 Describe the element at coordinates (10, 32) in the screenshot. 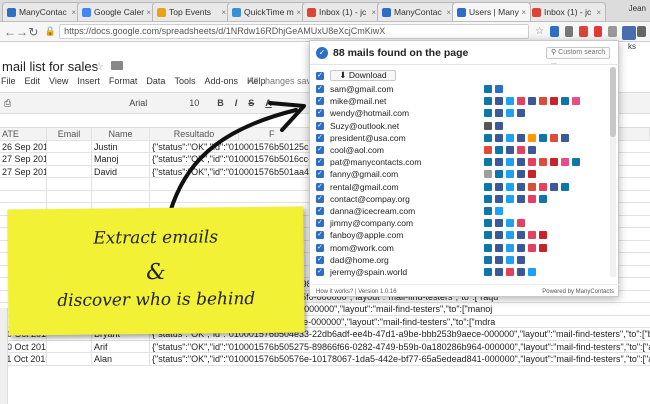

I see `back-icon: ←` at that location.